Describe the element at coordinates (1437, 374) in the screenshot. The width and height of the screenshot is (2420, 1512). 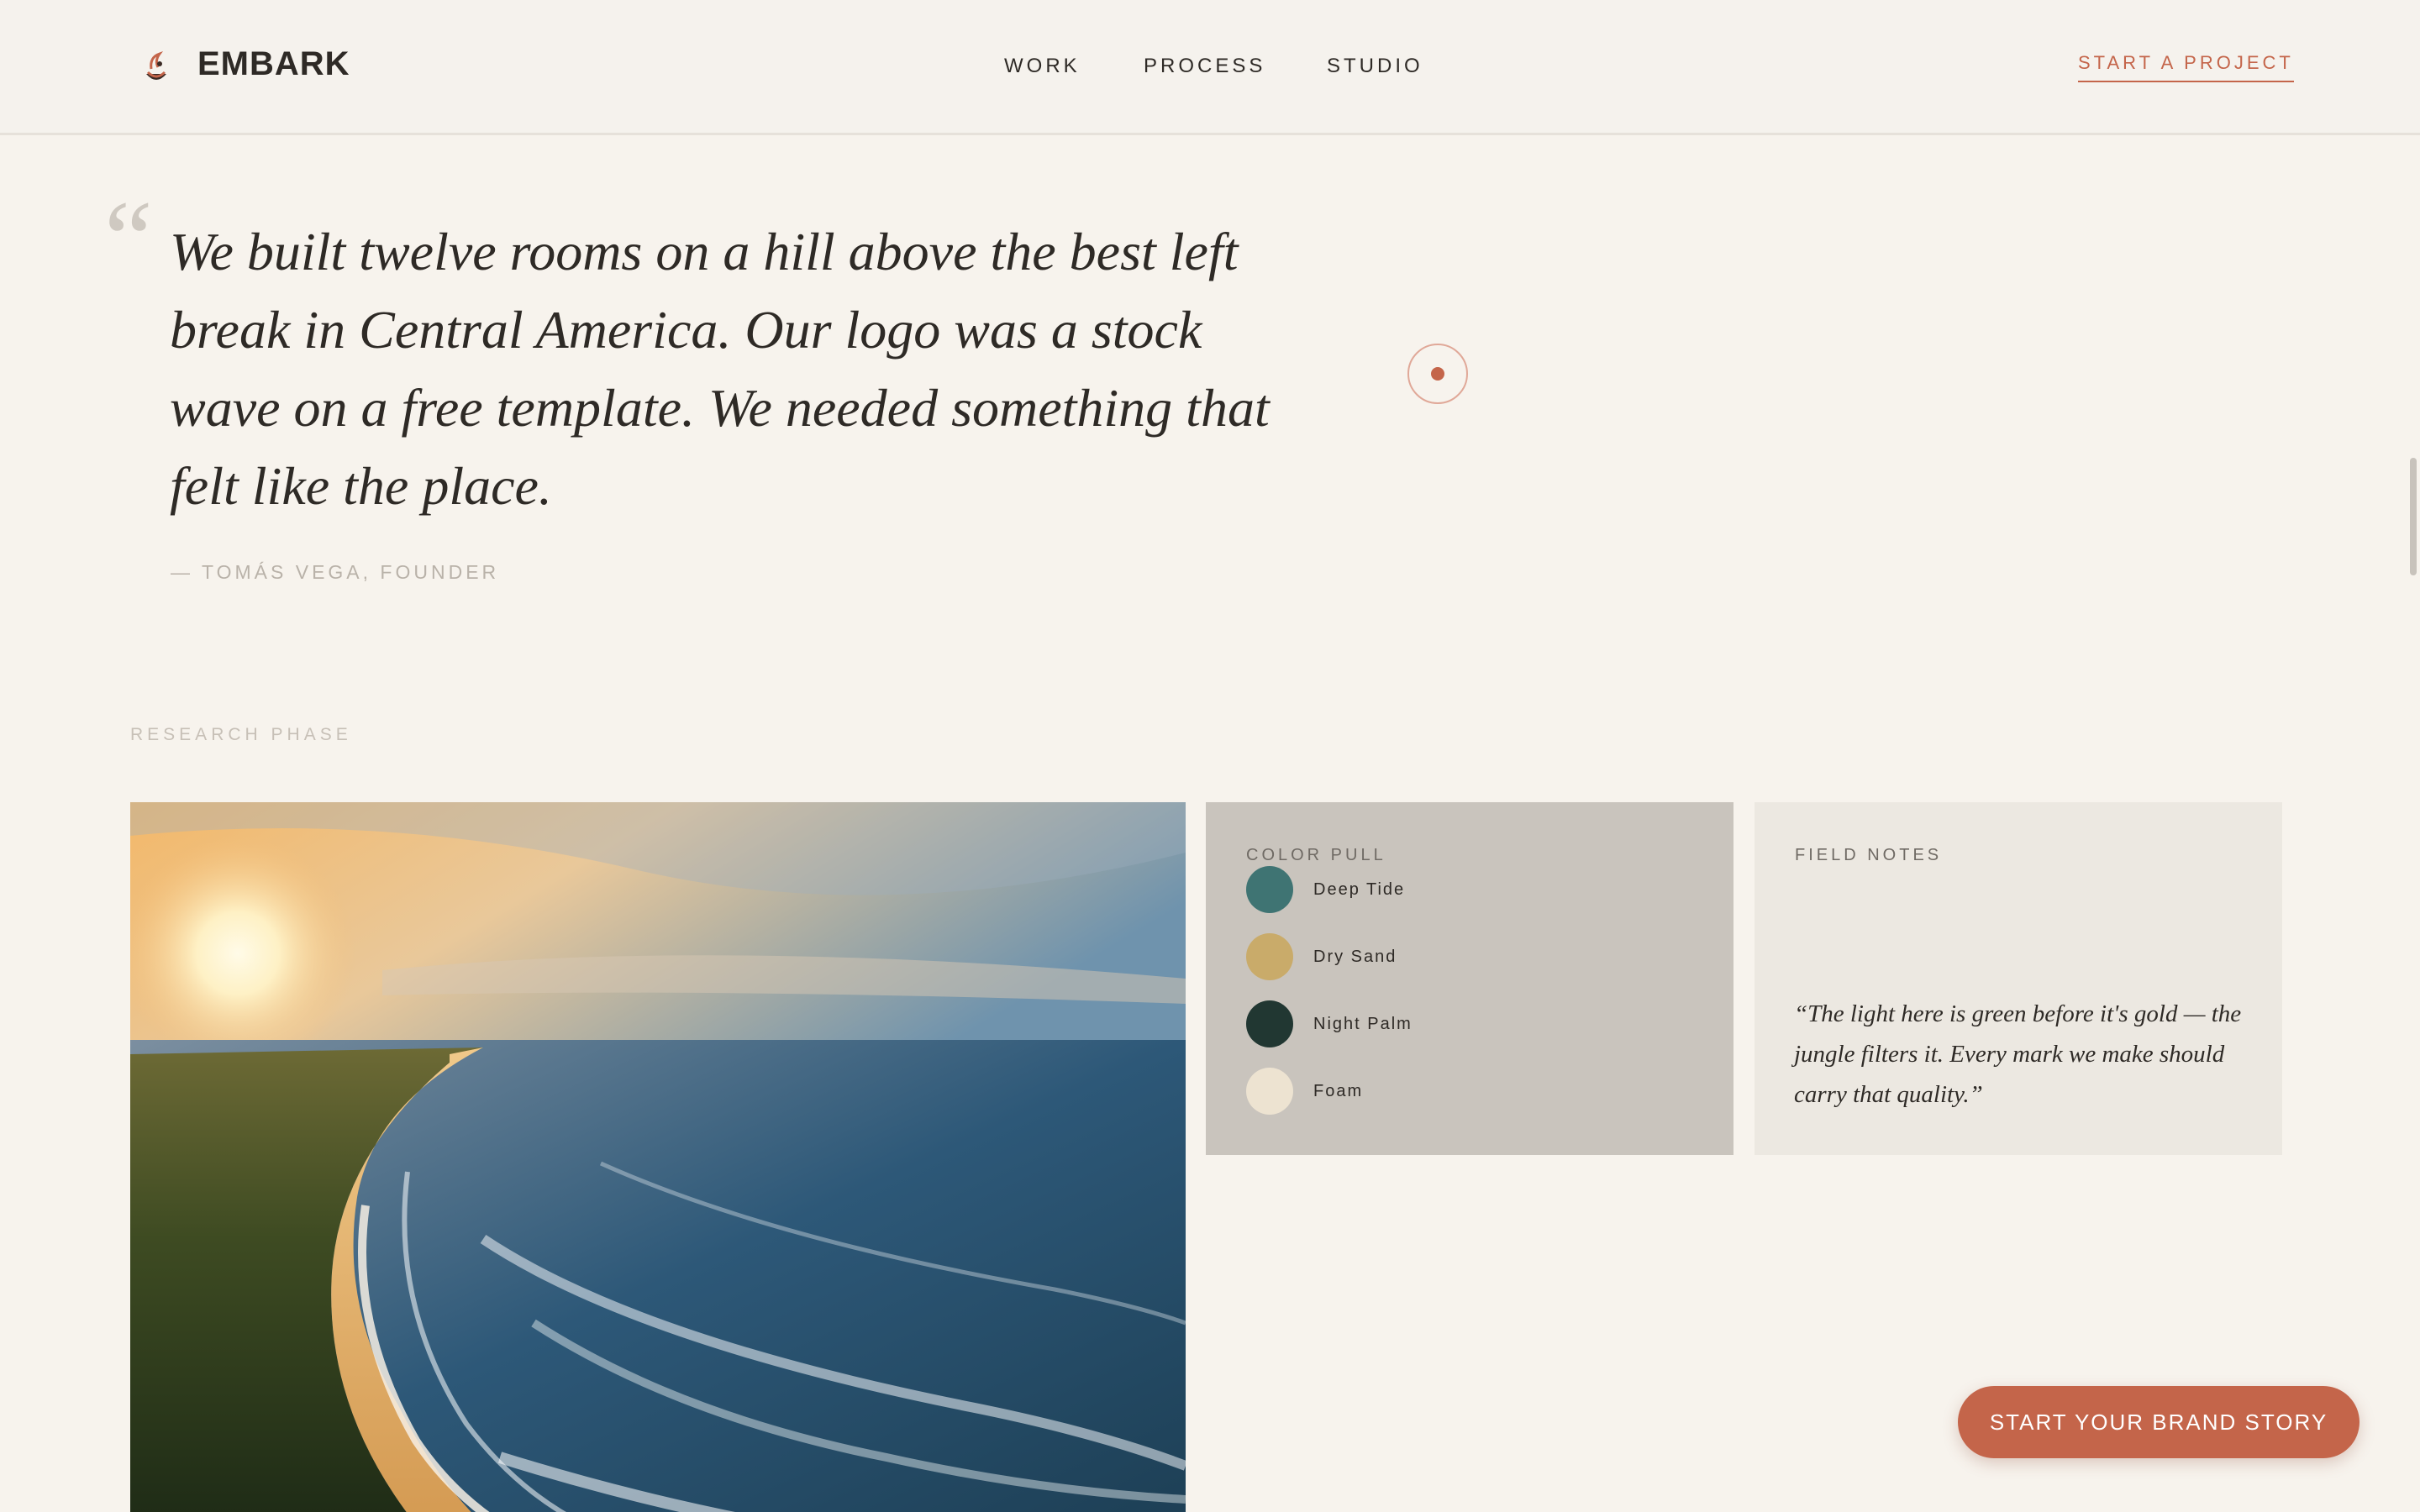
I see `custom-cursor-dot` at that location.